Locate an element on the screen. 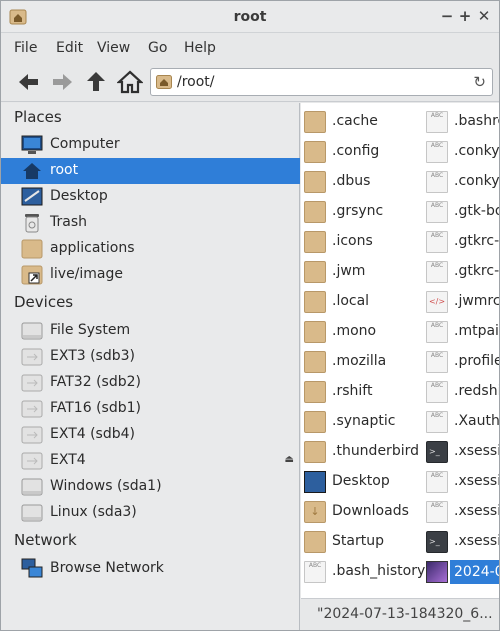  sidebar-item-file-system: File System is located at coordinates (150, 331).